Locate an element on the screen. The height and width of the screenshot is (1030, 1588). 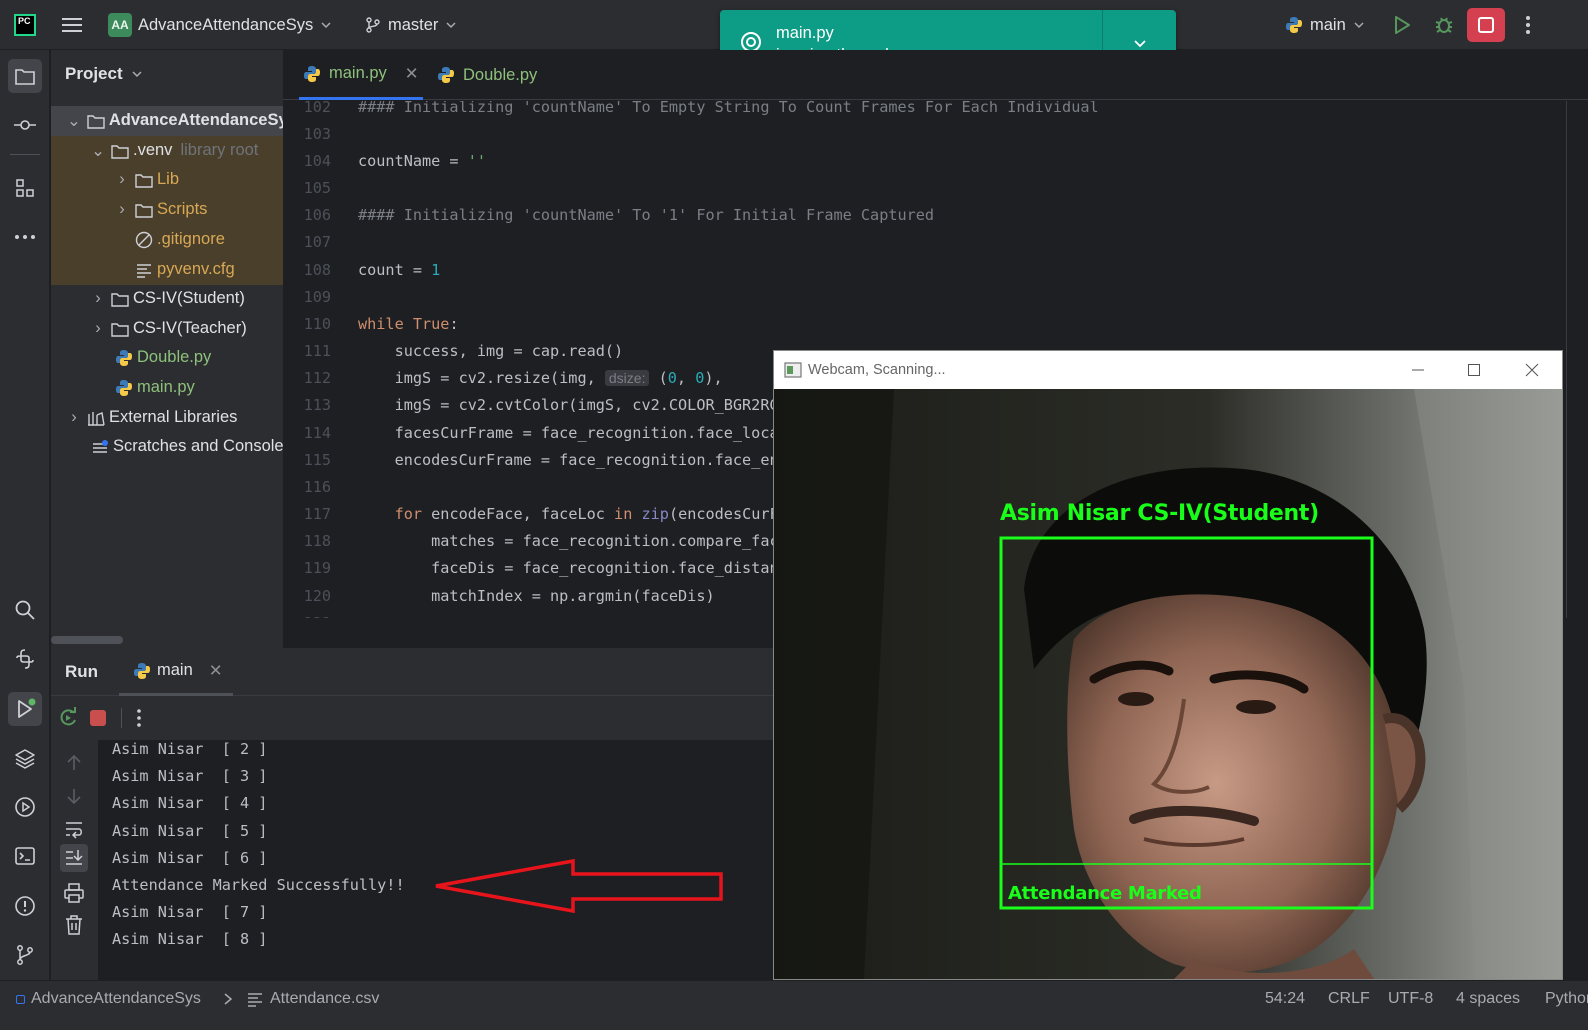
play-icon is located at coordinates (1402, 25).